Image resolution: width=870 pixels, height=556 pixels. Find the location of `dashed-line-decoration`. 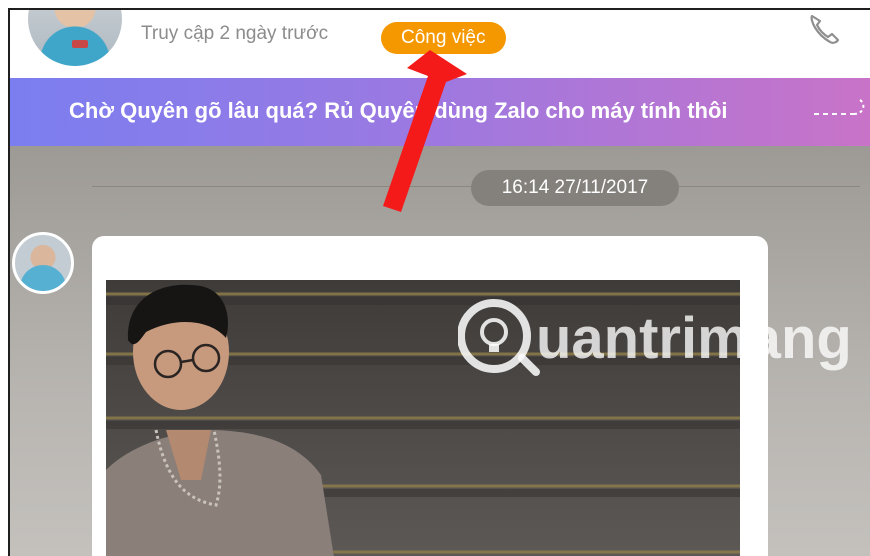

dashed-line-decoration is located at coordinates (839, 107).